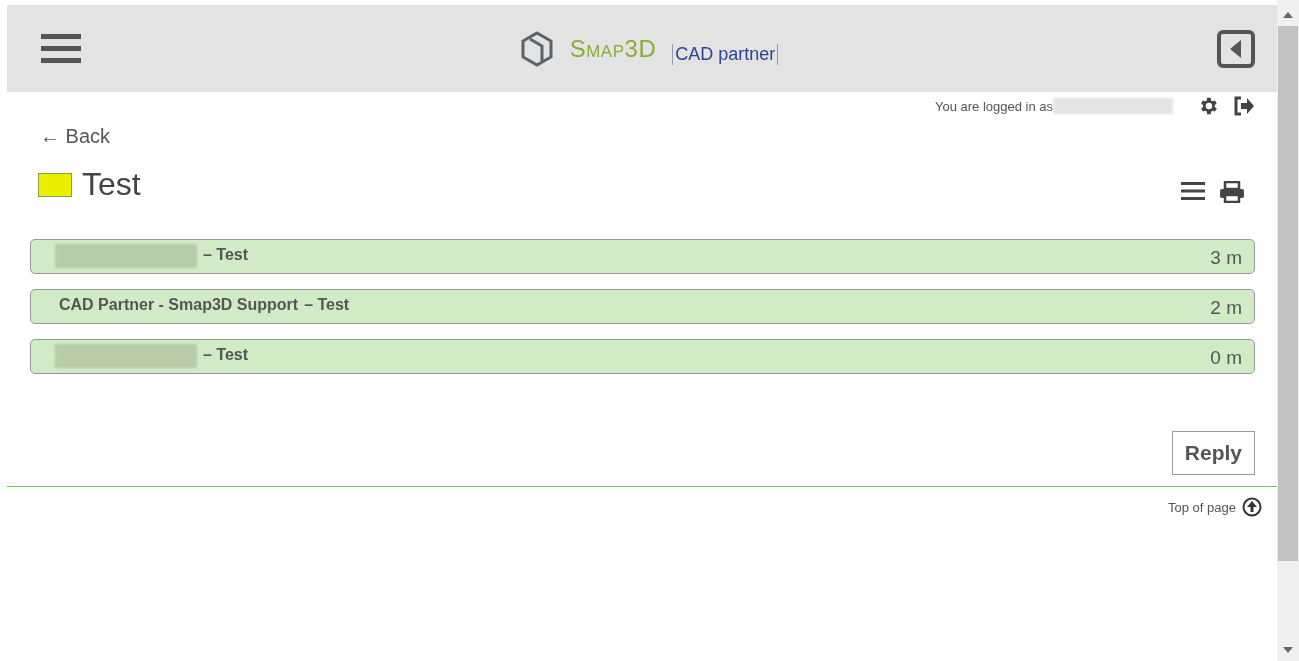  Describe the element at coordinates (1193, 190) in the screenshot. I see `list-icon` at that location.